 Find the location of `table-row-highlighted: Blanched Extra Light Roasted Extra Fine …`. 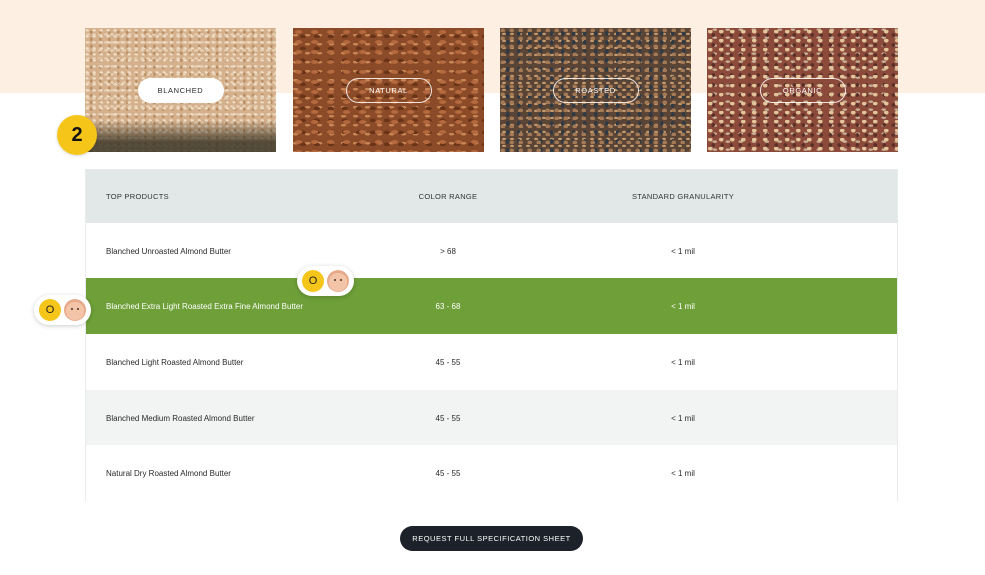

table-row-highlighted: Blanched Extra Light Roasted Extra Fine … is located at coordinates (491, 306).